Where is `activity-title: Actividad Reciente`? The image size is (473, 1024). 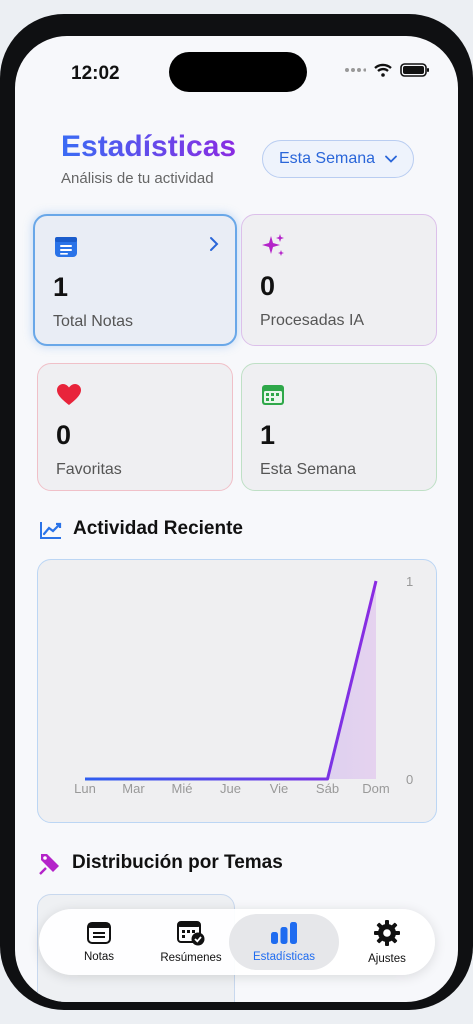
activity-title: Actividad Reciente is located at coordinates (158, 528).